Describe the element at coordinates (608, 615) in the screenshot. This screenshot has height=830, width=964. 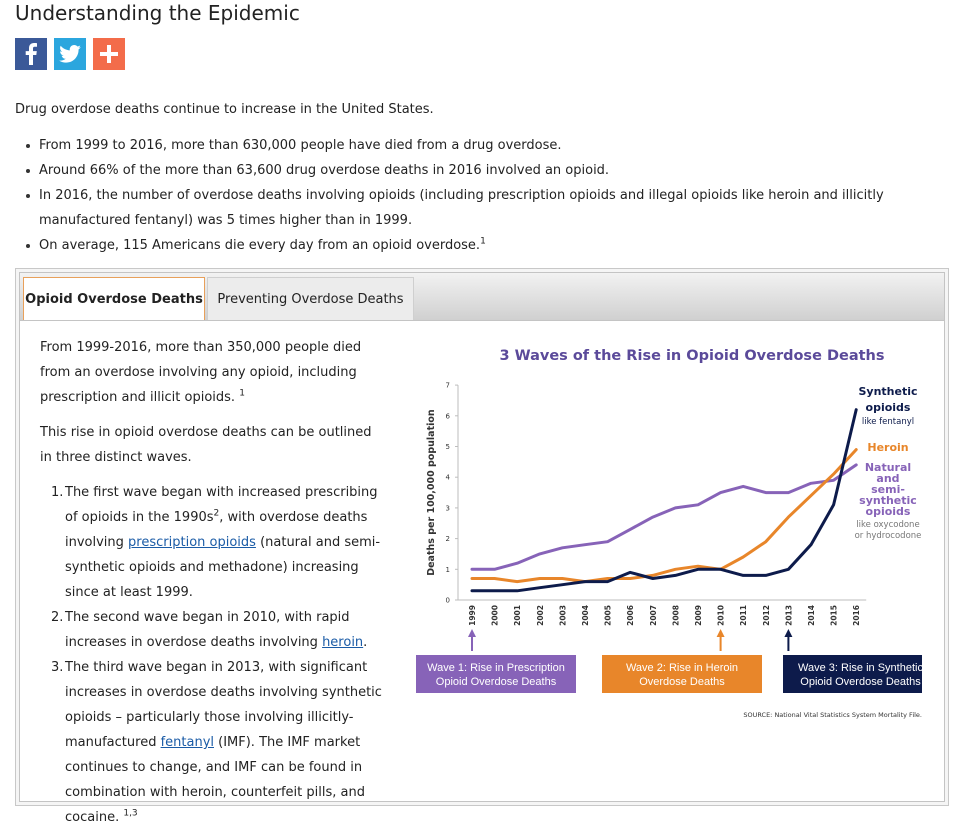
I see `x-tick-label: 2005` at that location.